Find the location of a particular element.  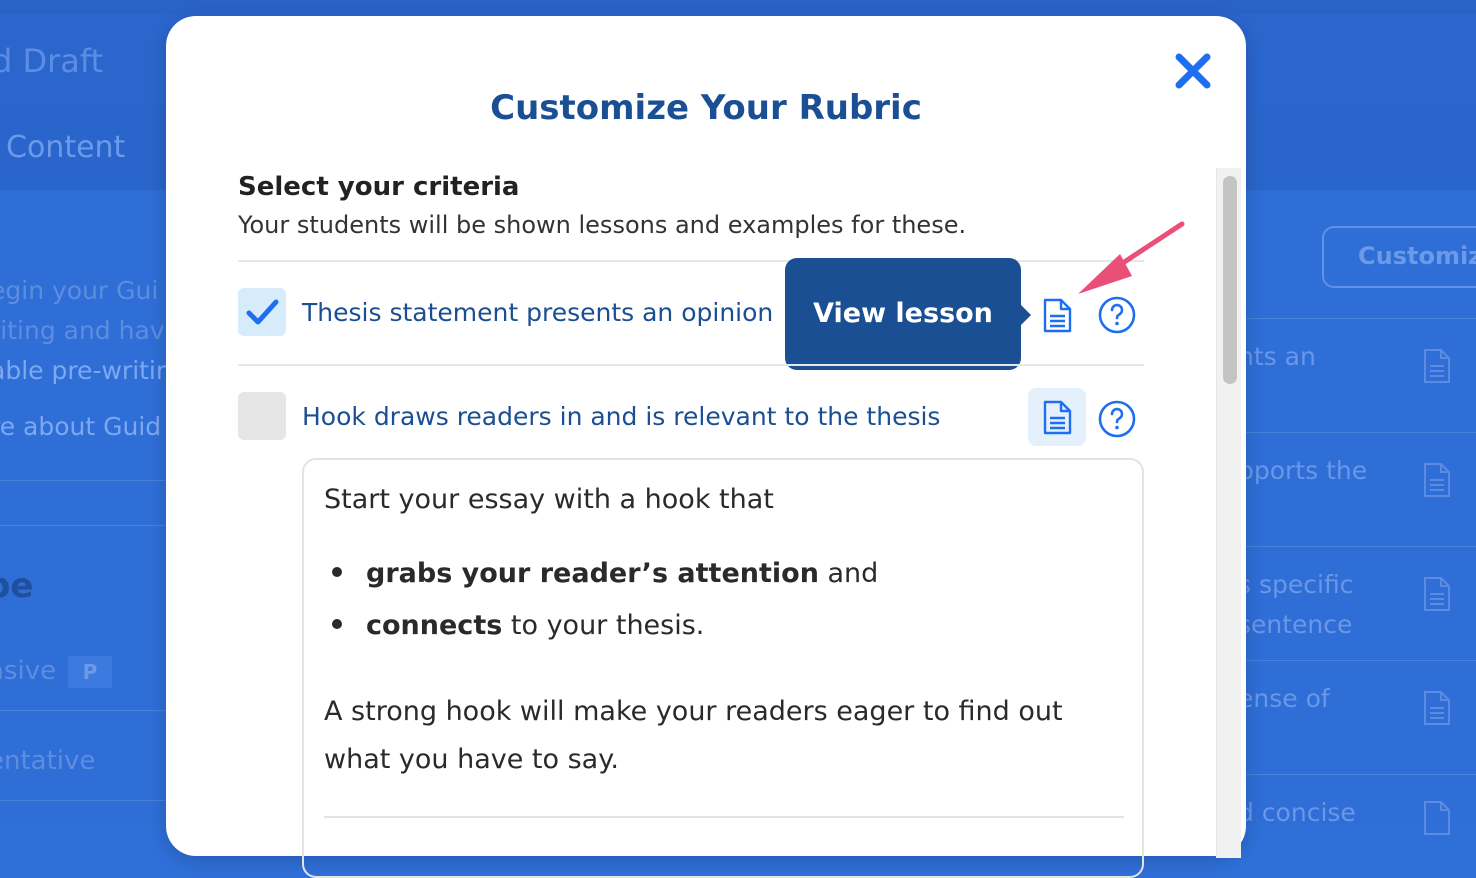

background-header-title: d Draft is located at coordinates (52, 61).